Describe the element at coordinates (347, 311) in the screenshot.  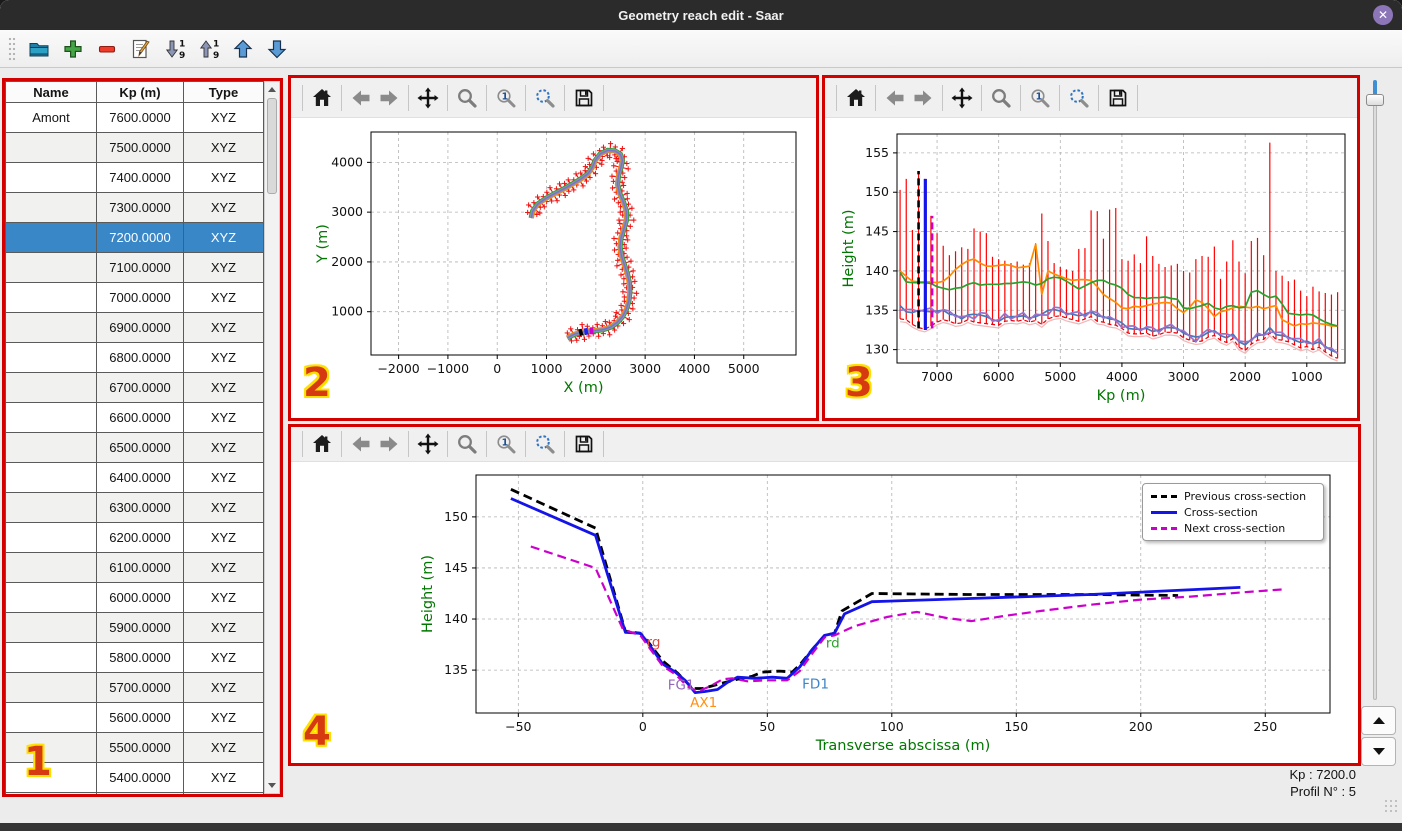
I see `svg-text: 1000` at that location.